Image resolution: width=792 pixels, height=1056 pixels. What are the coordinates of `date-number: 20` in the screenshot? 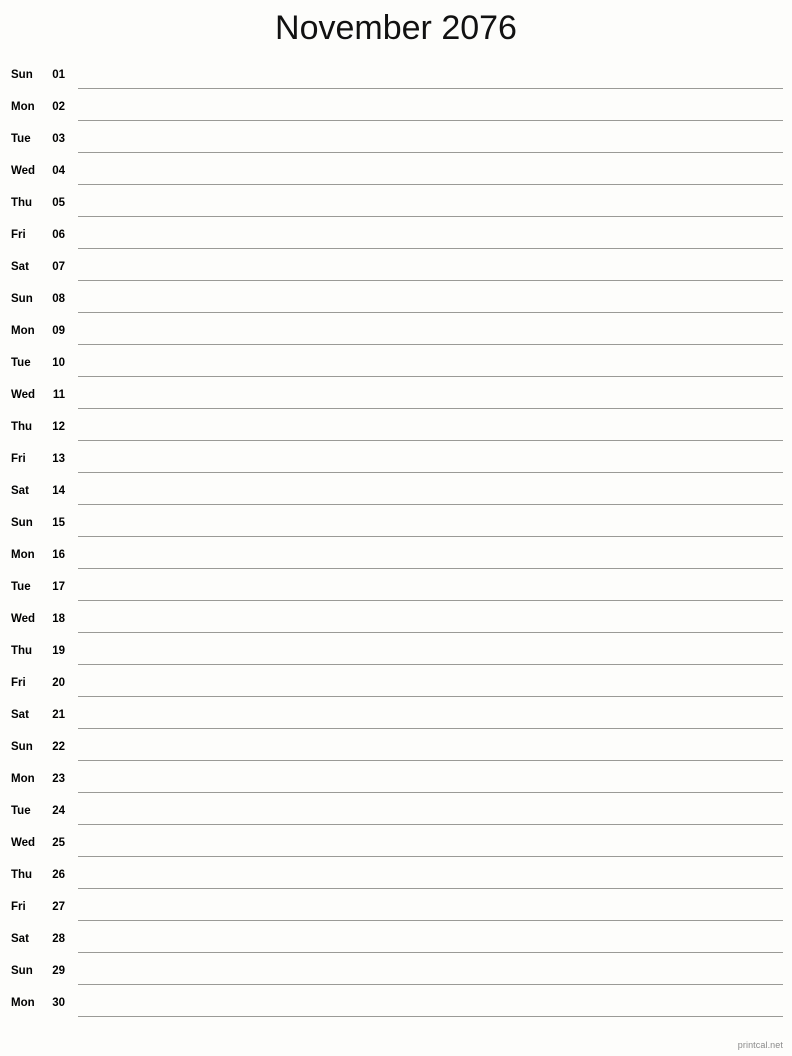 It's located at (58, 683).